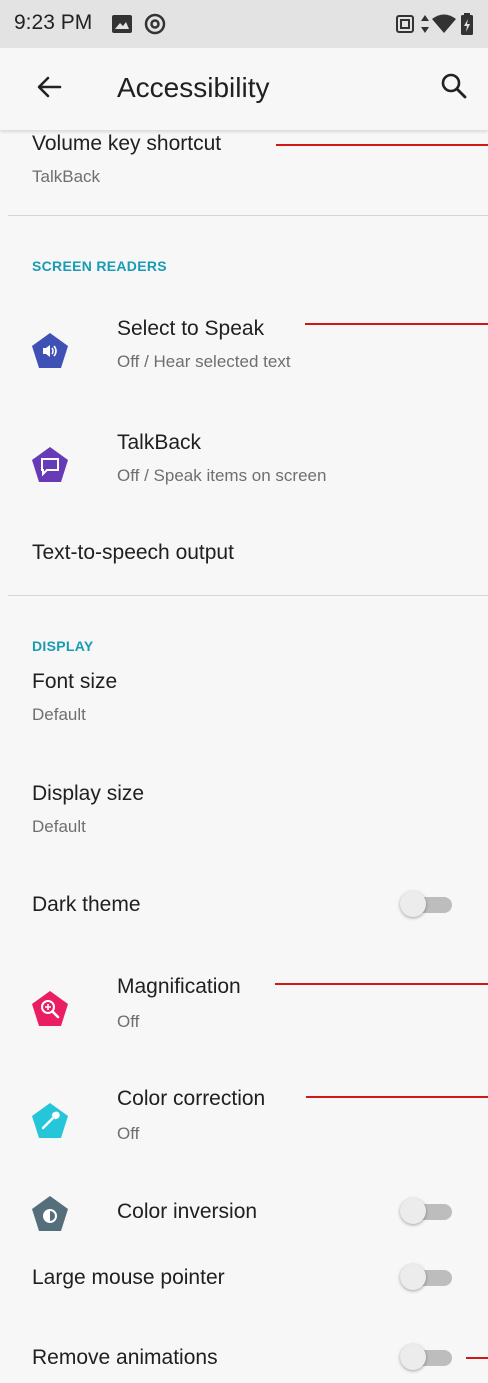 Image resolution: width=488 pixels, height=1383 pixels. Describe the element at coordinates (405, 24) in the screenshot. I see `nfc-icon` at that location.